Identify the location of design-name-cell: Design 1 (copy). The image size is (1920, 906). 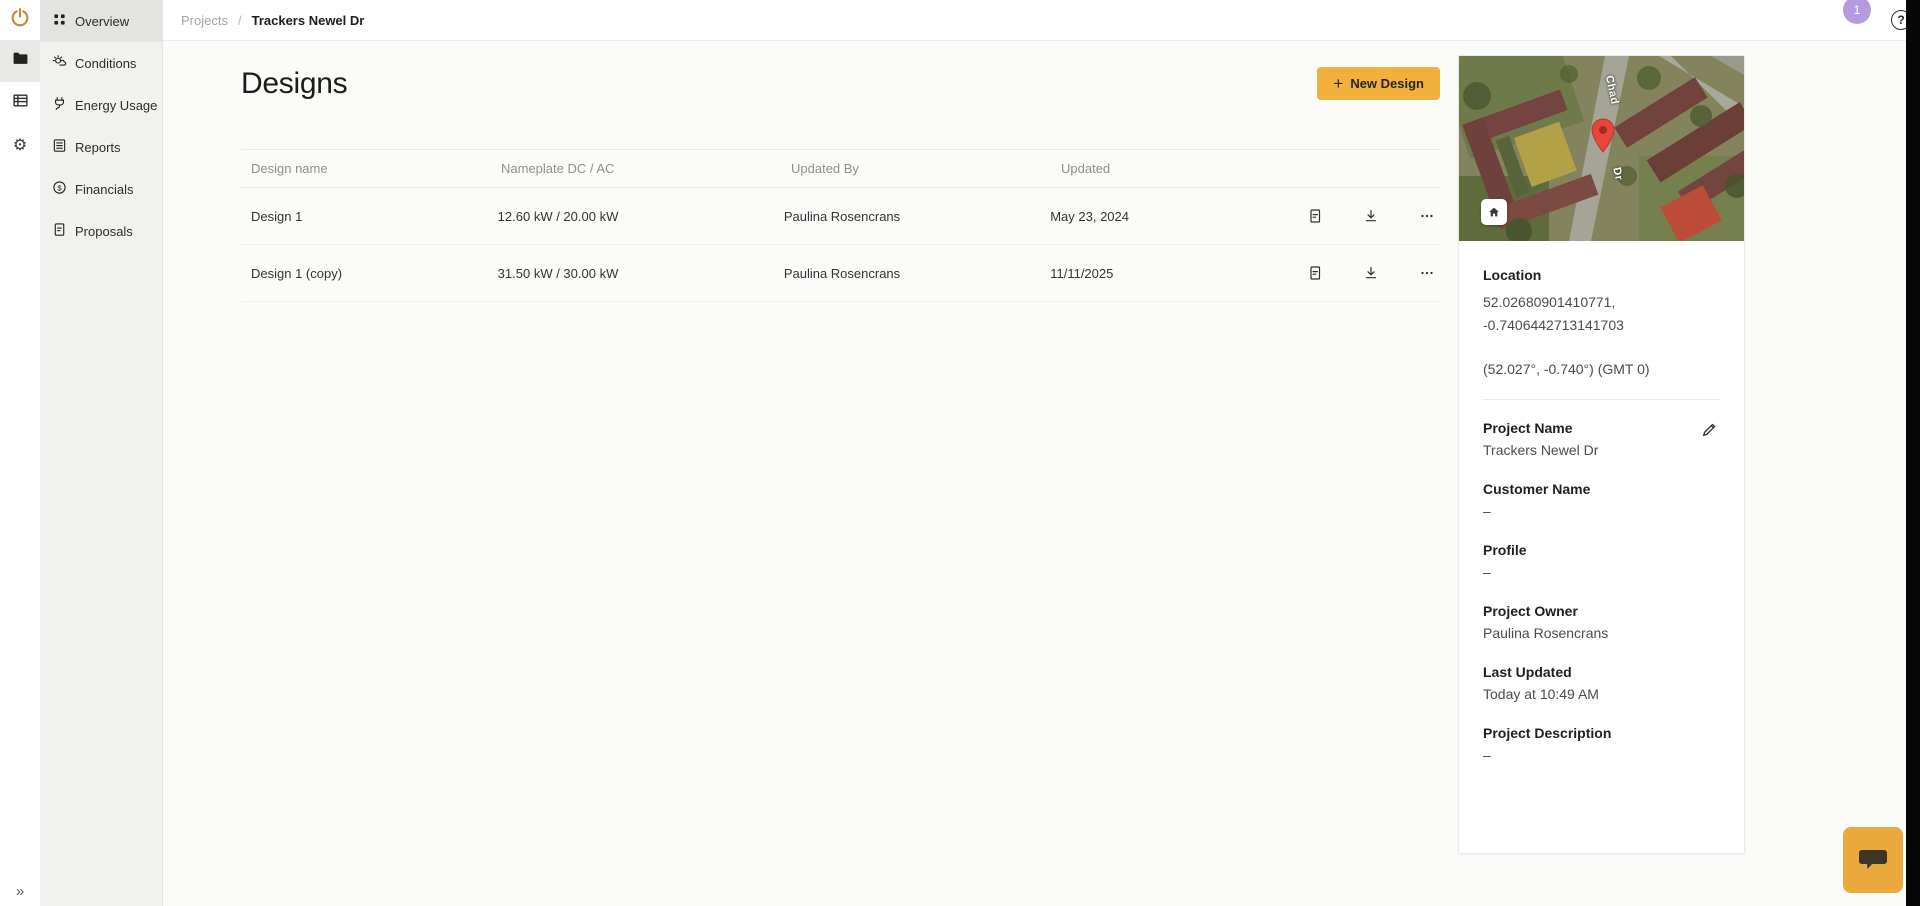
(369, 273).